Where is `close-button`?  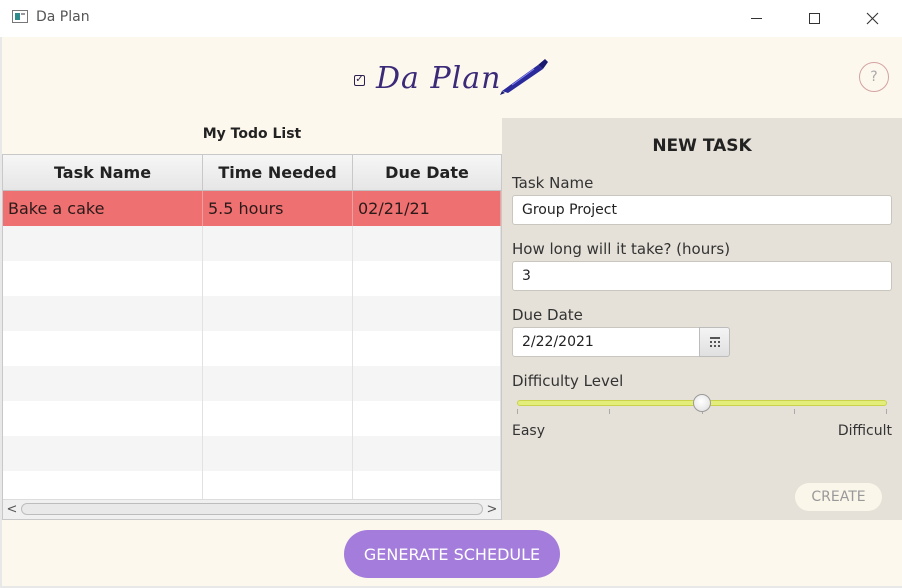 close-button is located at coordinates (872, 18).